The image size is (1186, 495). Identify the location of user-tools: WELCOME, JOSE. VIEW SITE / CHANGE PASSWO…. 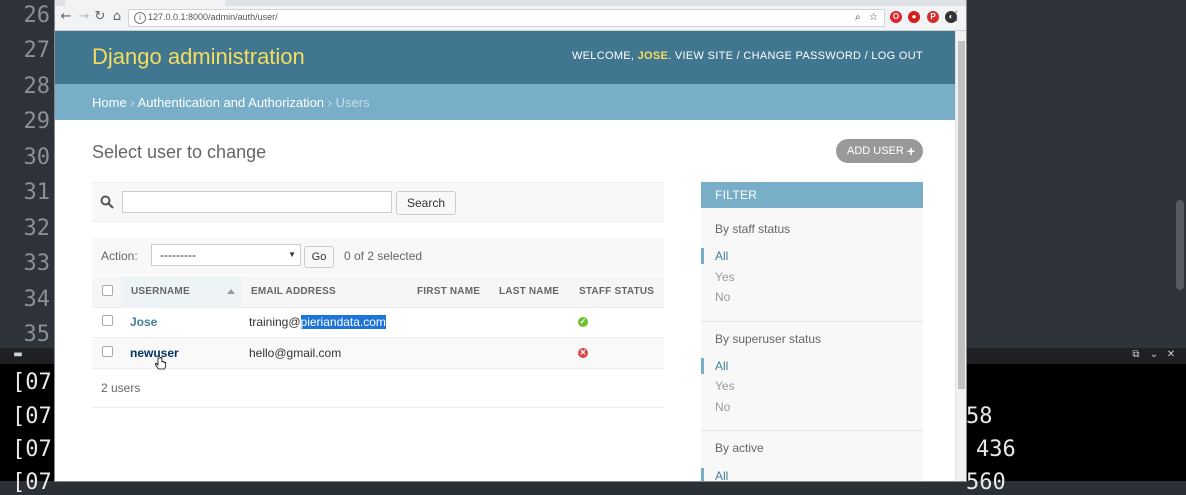
(747, 56).